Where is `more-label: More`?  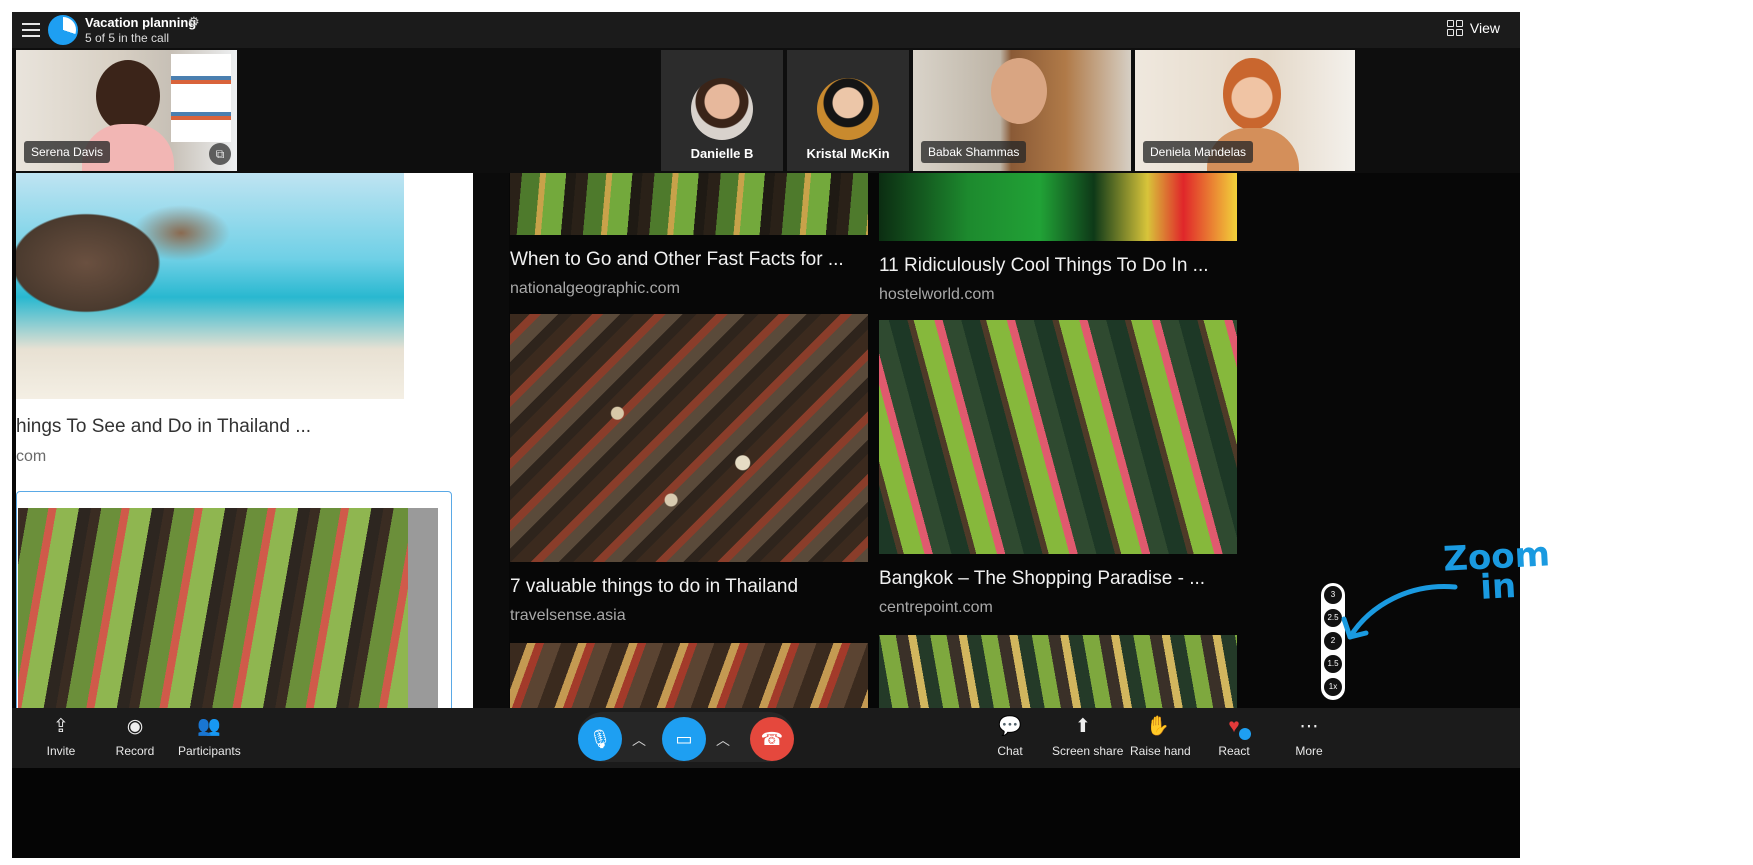 more-label: More is located at coordinates (1309, 751).